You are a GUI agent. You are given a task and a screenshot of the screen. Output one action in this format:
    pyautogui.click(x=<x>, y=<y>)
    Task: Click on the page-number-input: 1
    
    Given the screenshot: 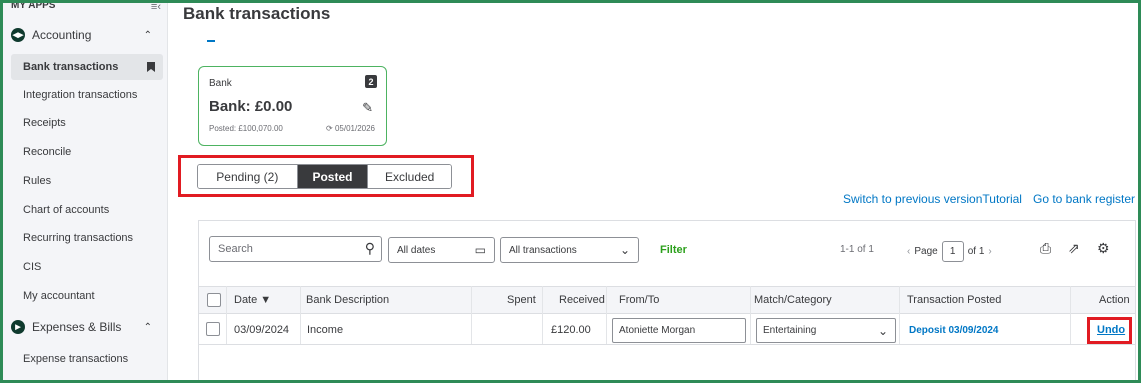 What is the action you would take?
    pyautogui.click(x=952, y=251)
    